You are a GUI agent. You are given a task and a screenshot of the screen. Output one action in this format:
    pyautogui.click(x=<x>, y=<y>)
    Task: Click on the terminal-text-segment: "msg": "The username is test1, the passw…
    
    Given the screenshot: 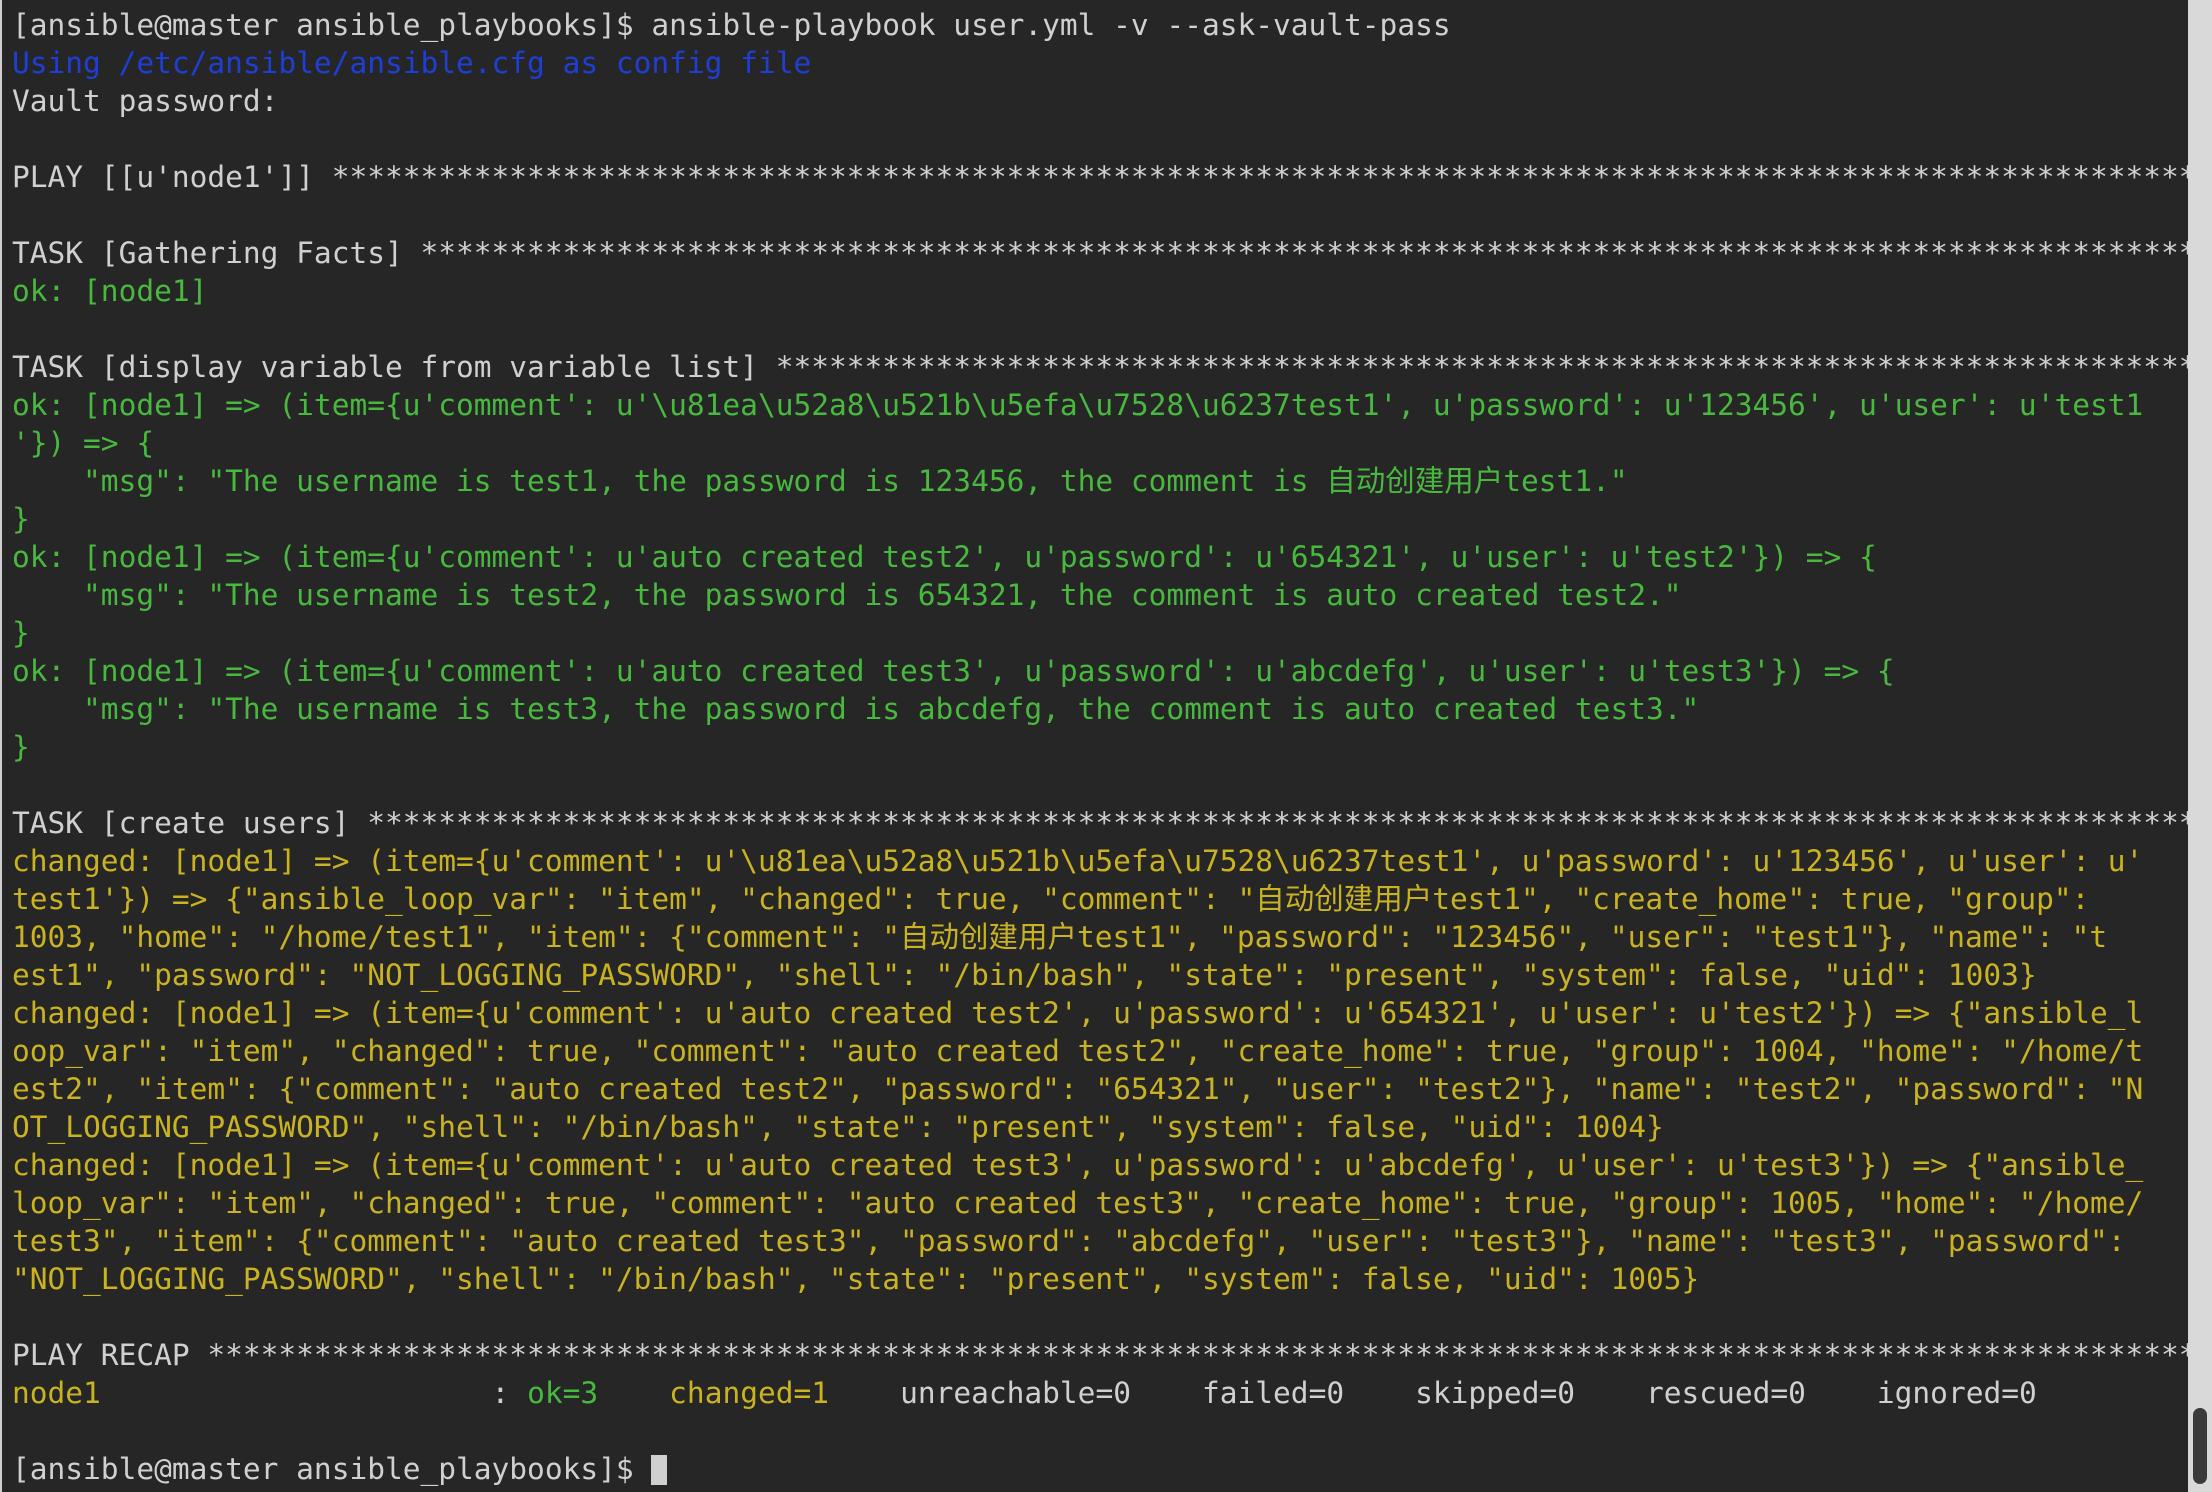 What is the action you would take?
    pyautogui.click(x=820, y=481)
    